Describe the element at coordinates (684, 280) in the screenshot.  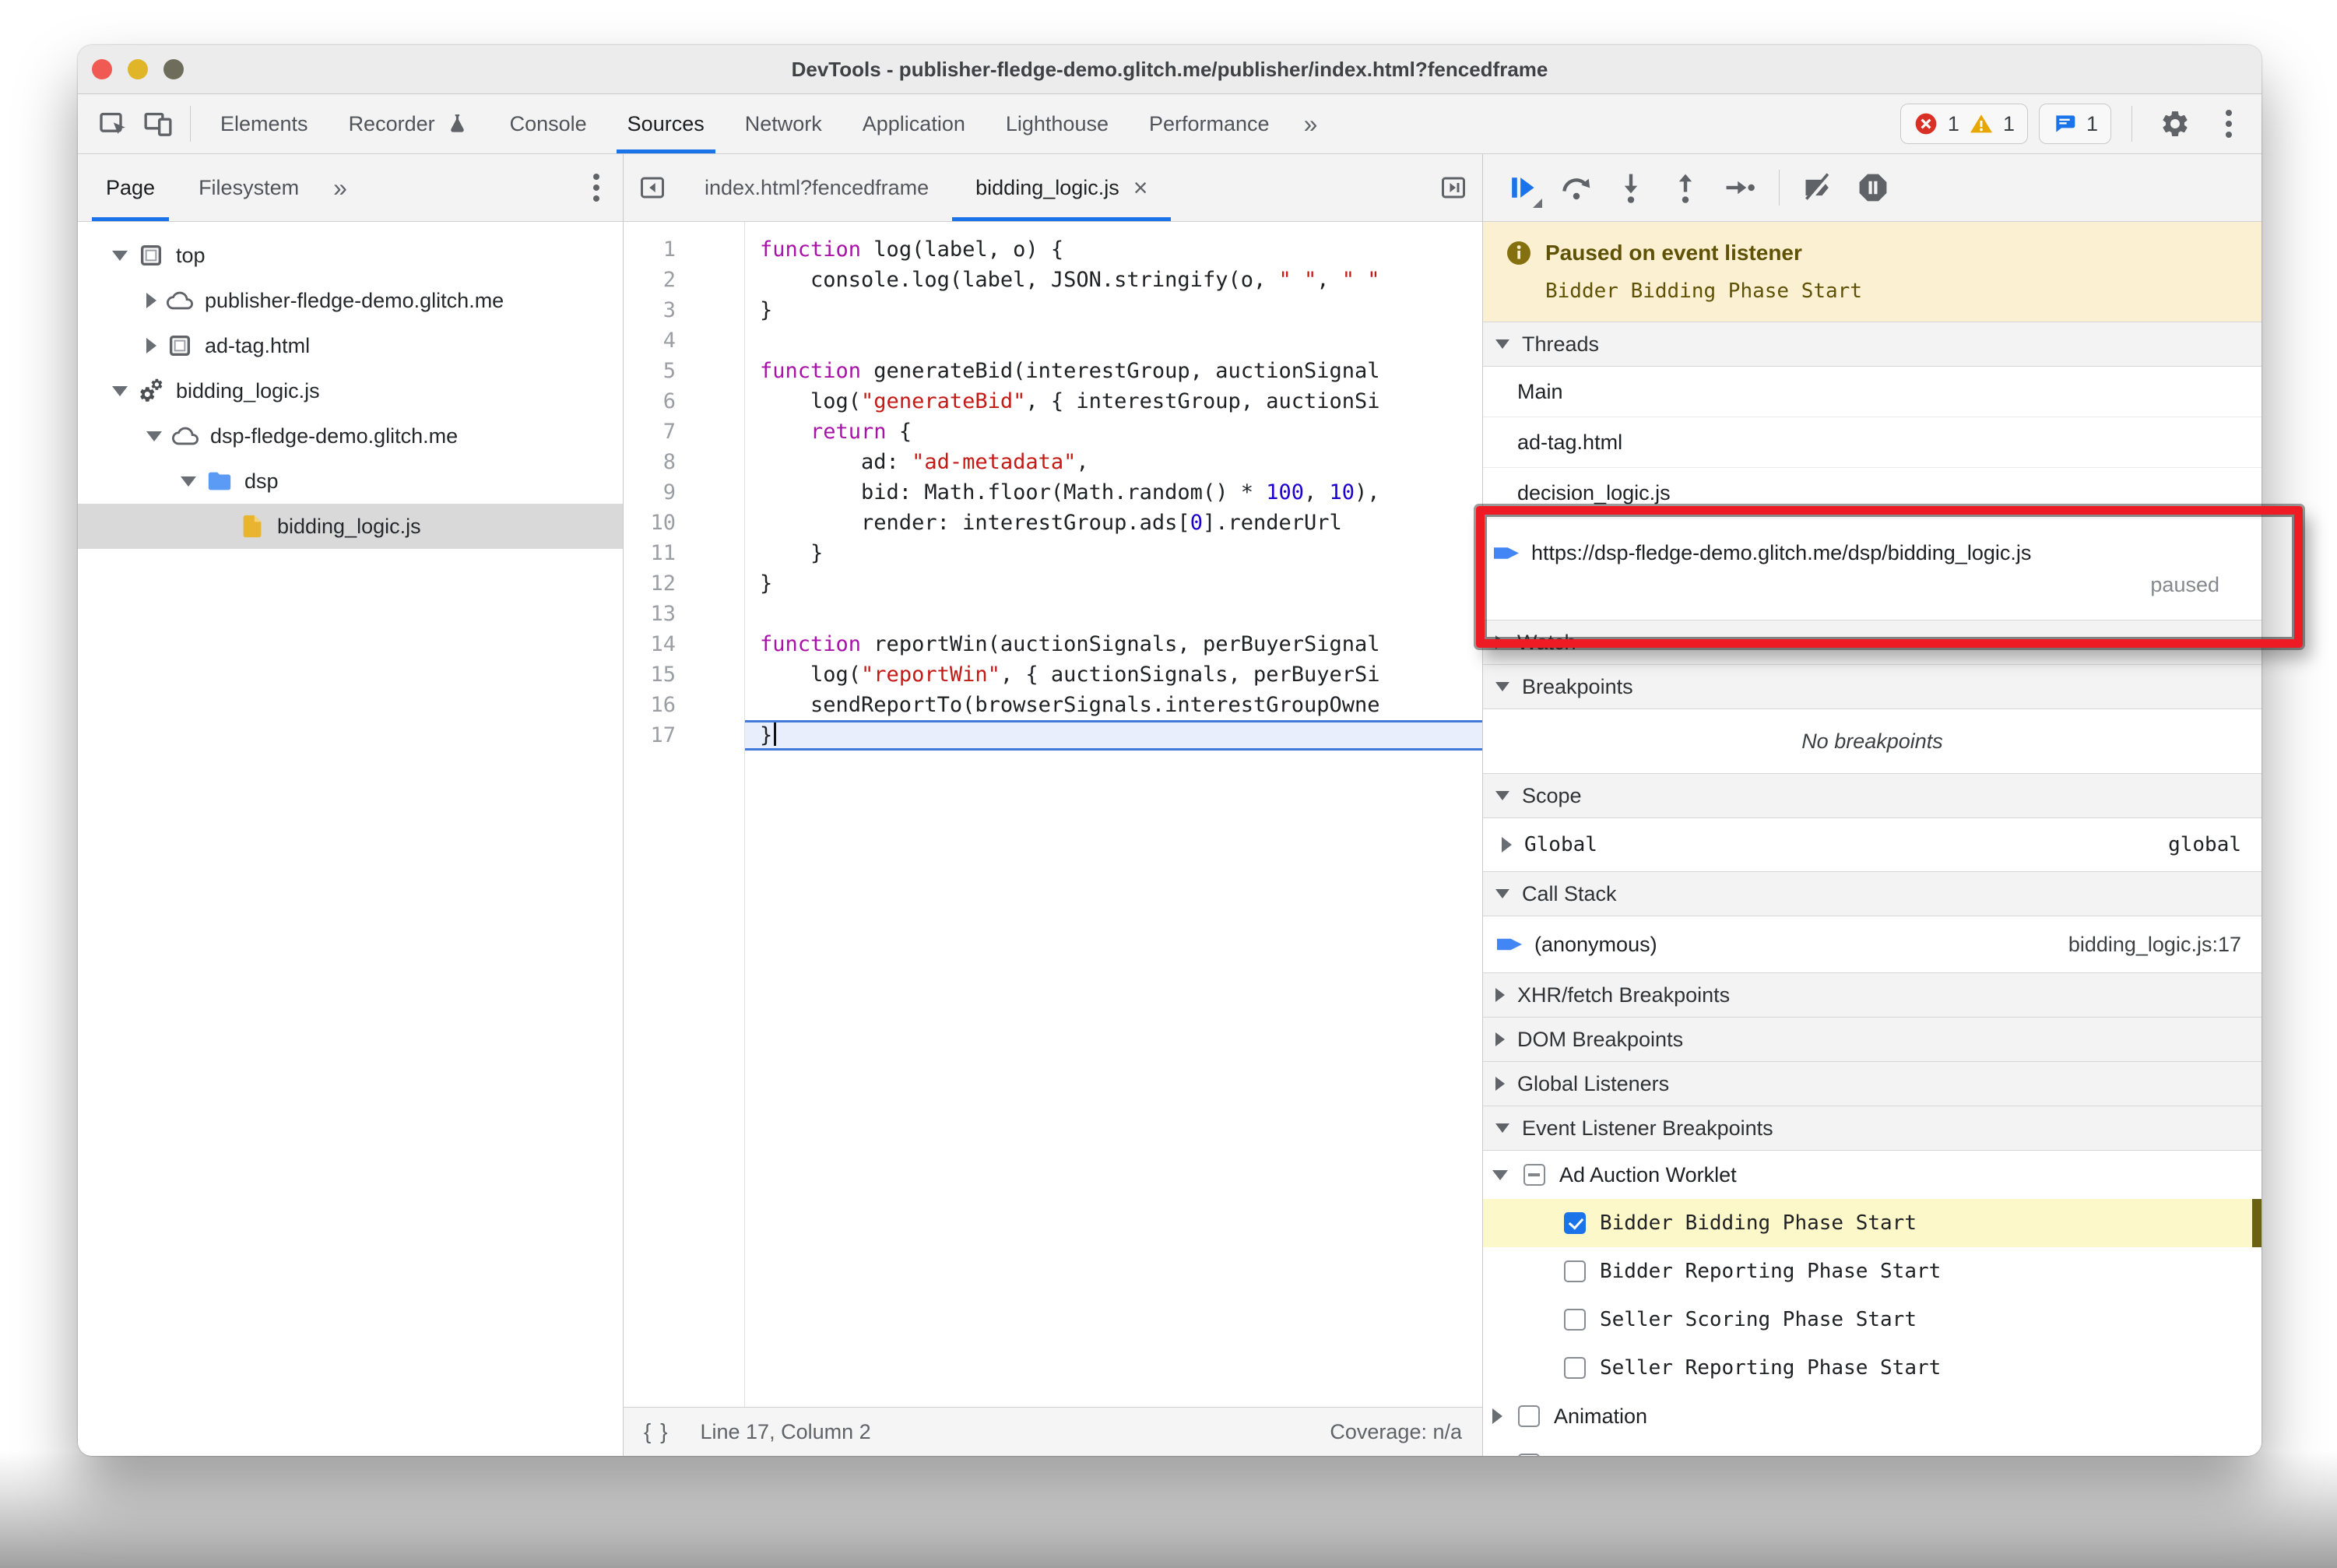
I see `line-number: 2` at that location.